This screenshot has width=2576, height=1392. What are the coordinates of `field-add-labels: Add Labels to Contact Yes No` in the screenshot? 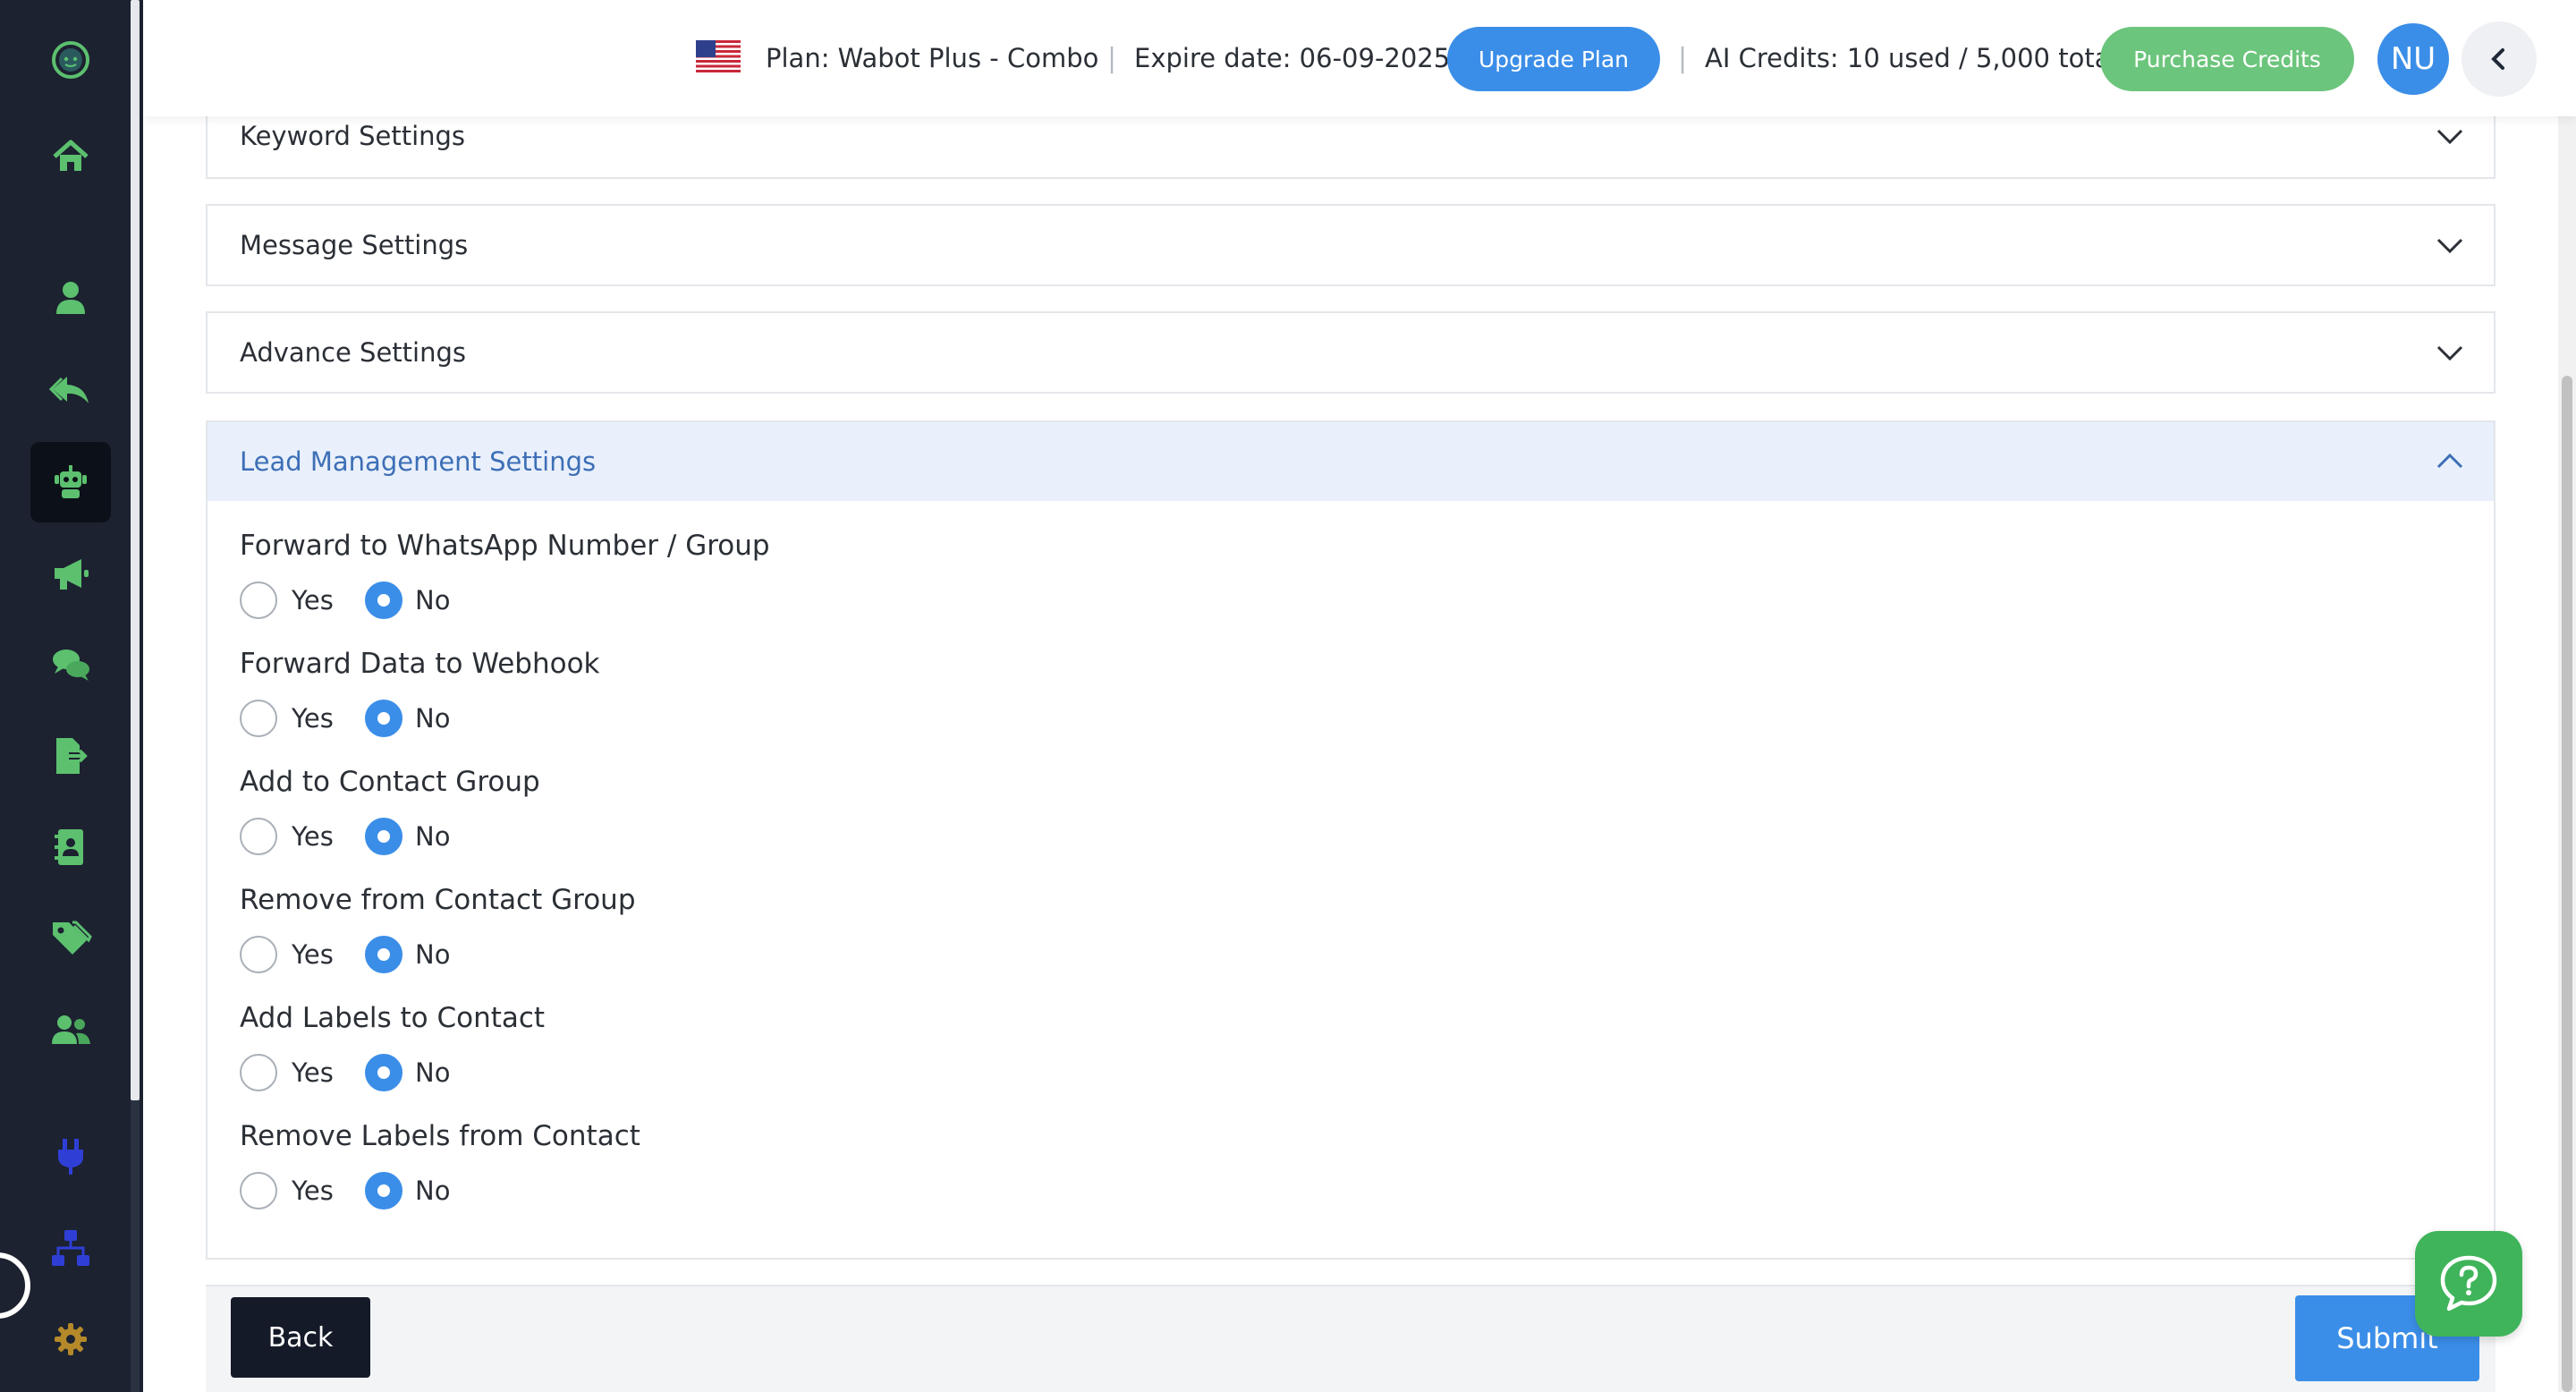 It's located at (393, 1045).